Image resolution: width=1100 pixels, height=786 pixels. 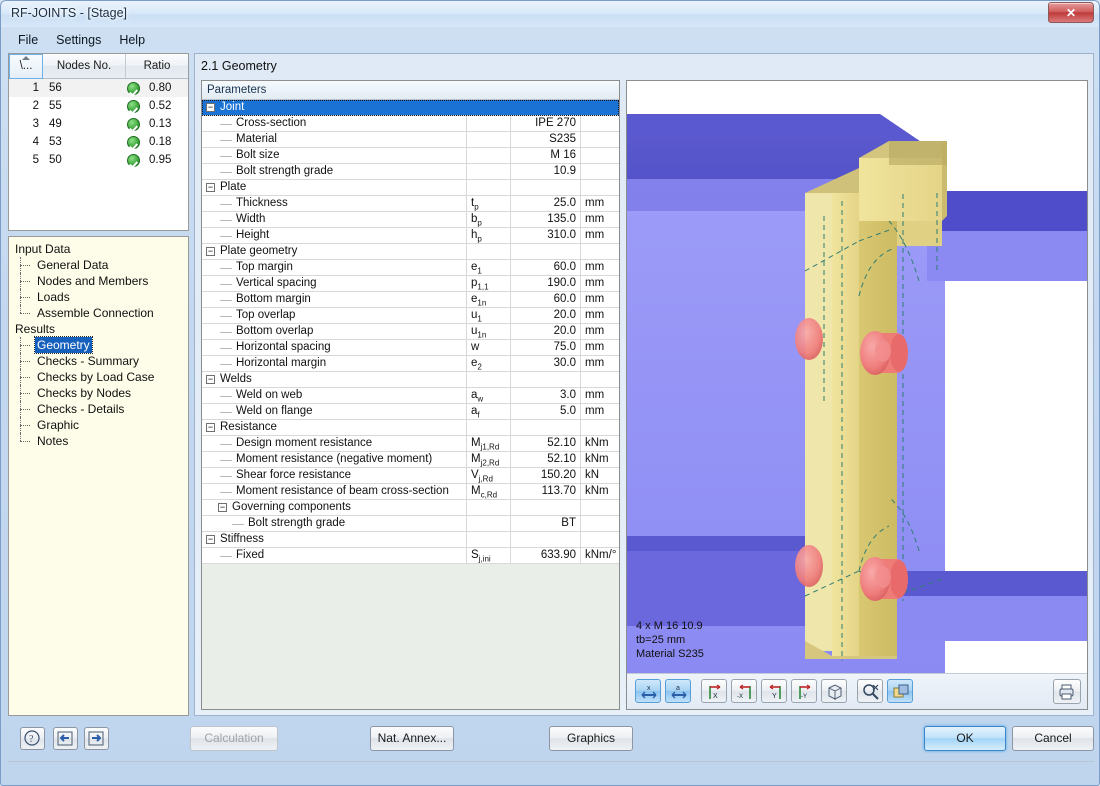 What do you see at coordinates (648, 691) in the screenshot?
I see `view-x-icon: x` at bounding box center [648, 691].